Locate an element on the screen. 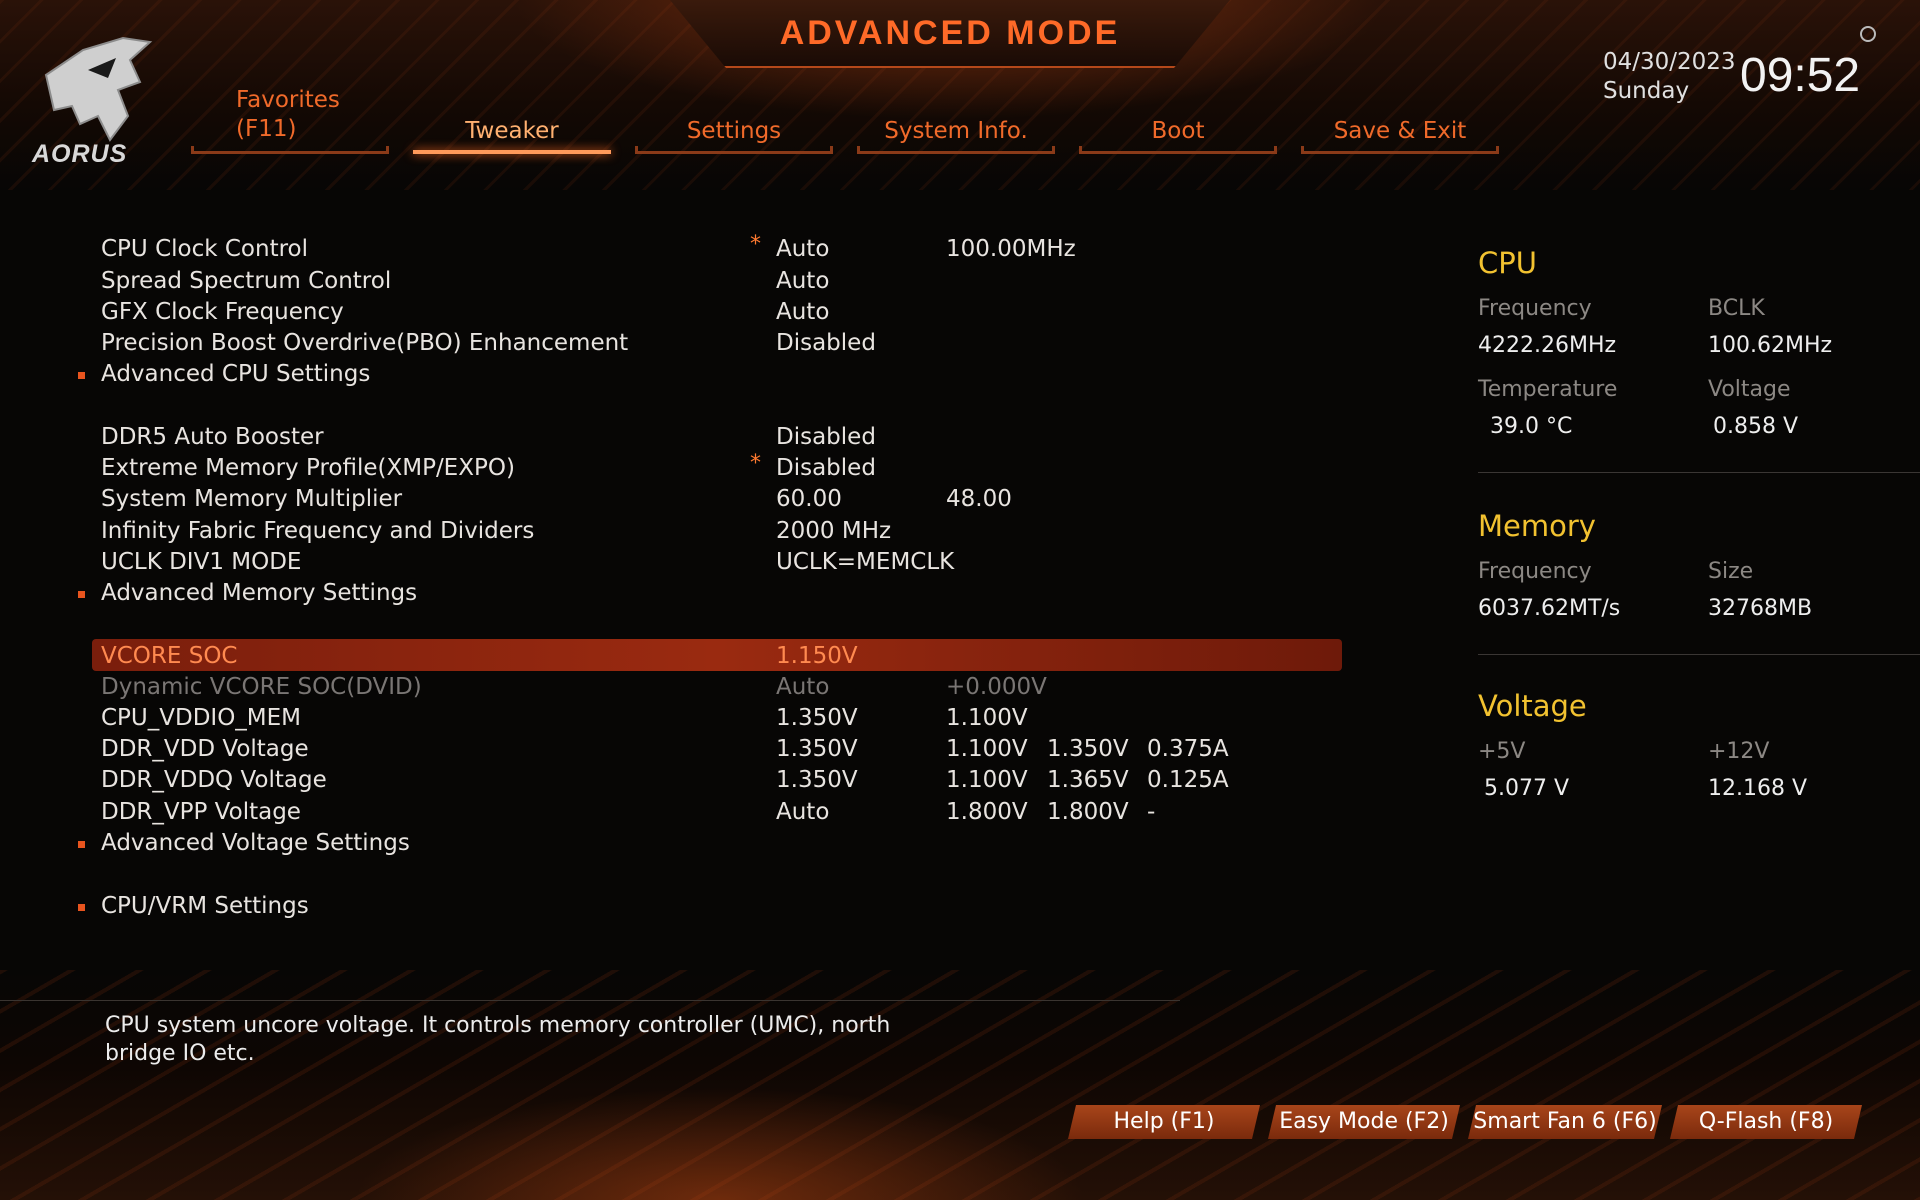 This screenshot has height=1200, width=1920. tab-save-exit: Save & Exit is located at coordinates (1400, 136).